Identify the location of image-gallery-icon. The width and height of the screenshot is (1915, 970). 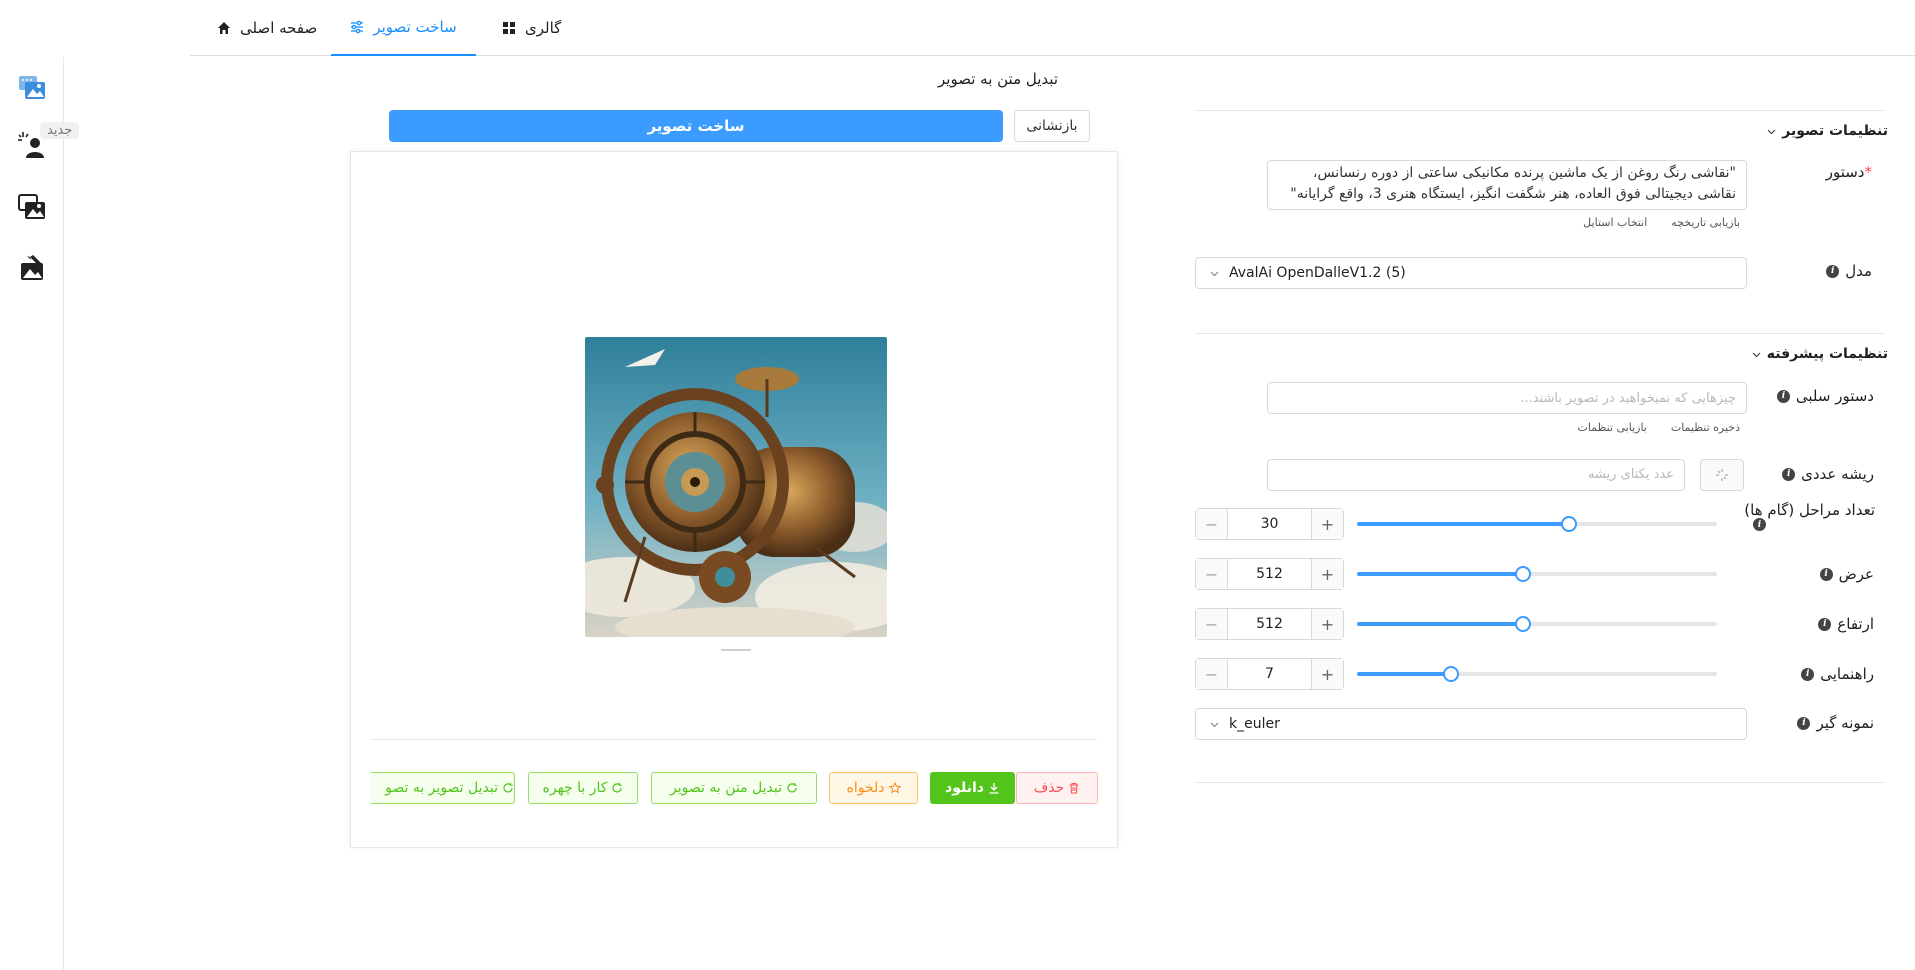
(32, 87).